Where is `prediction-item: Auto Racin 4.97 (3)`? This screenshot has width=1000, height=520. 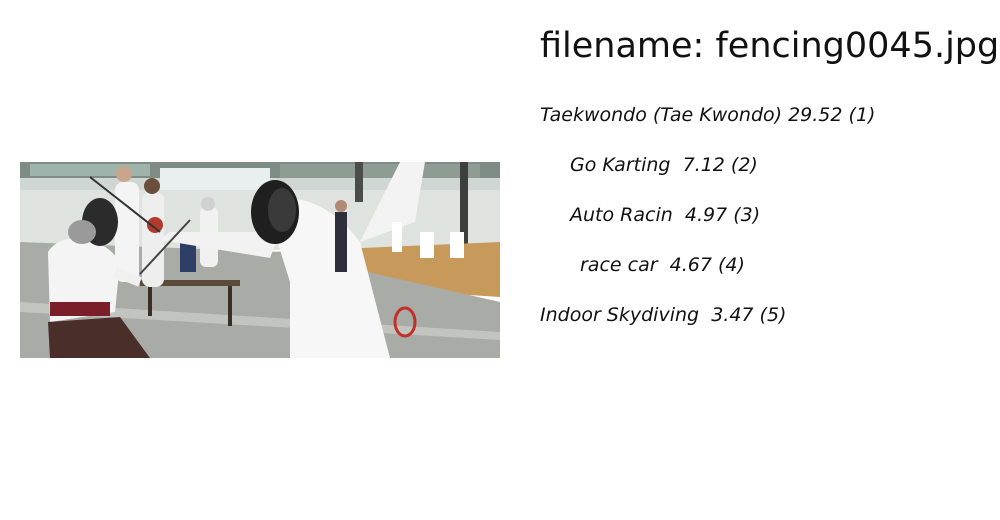 prediction-item: Auto Racin 4.97 (3) is located at coordinates (665, 215).